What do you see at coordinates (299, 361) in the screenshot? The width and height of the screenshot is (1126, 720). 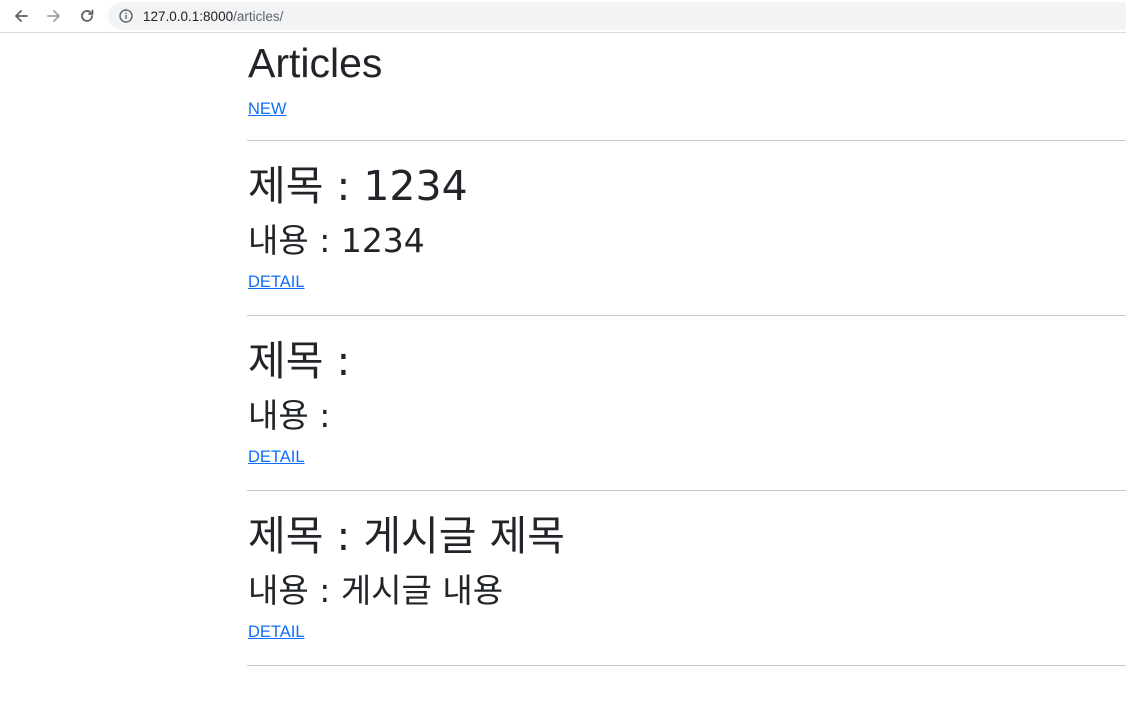 I see `article-title: 제목 :` at bounding box center [299, 361].